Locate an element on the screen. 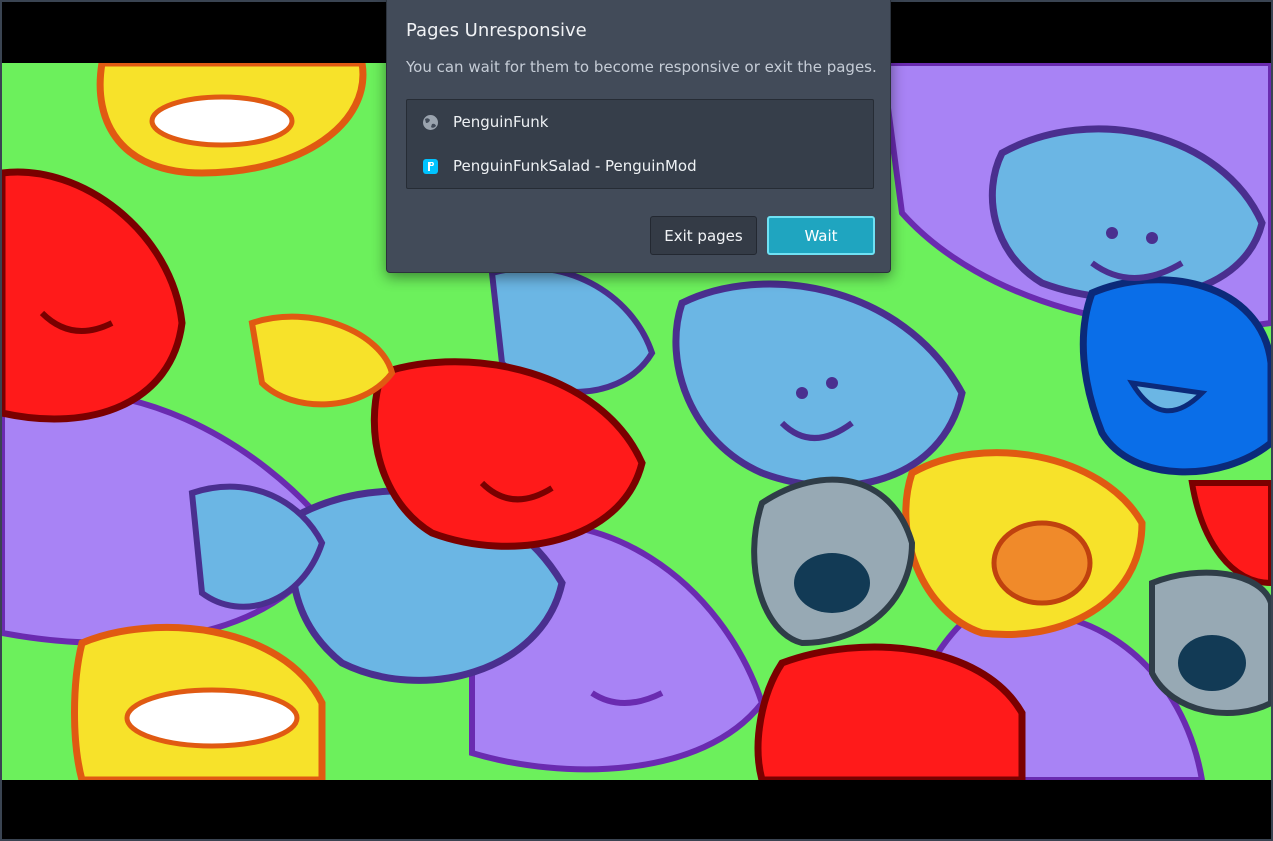 Image resolution: width=1273 pixels, height=841 pixels. penguinmod-icon is located at coordinates (430, 166).